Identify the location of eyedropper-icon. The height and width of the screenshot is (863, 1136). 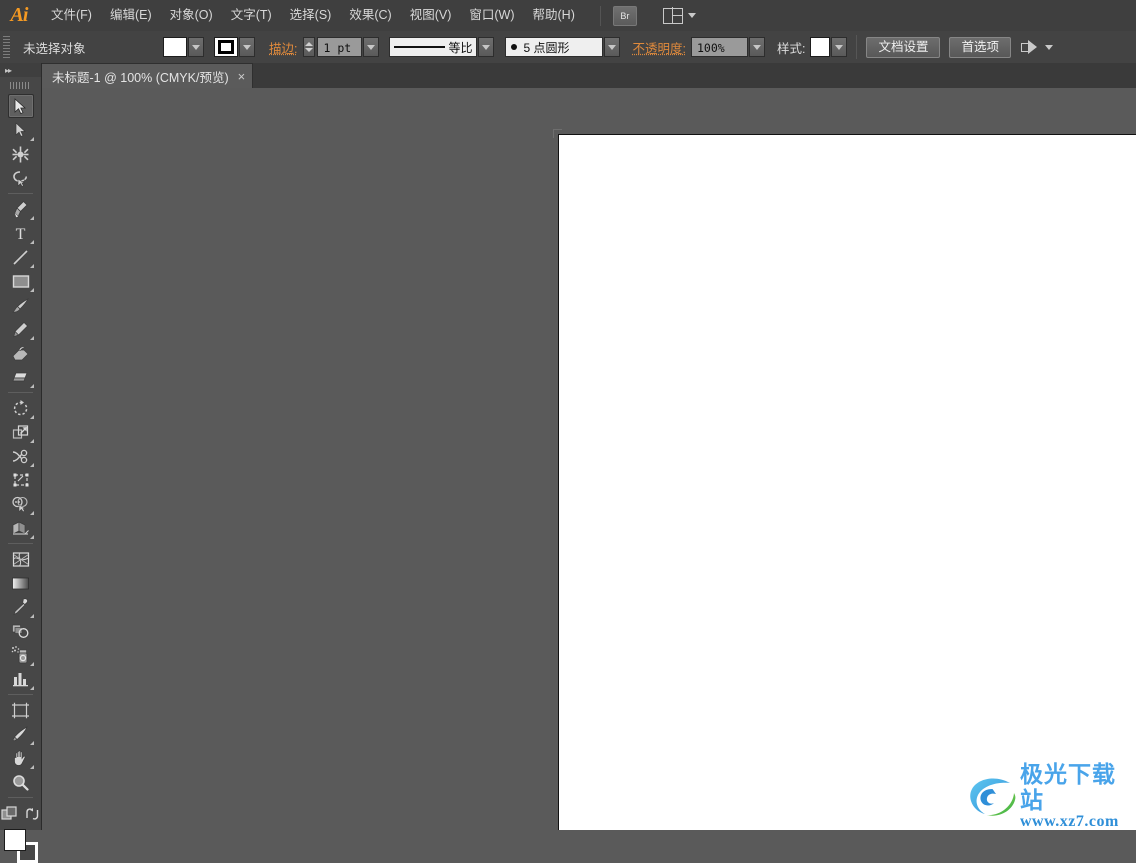
(20, 607).